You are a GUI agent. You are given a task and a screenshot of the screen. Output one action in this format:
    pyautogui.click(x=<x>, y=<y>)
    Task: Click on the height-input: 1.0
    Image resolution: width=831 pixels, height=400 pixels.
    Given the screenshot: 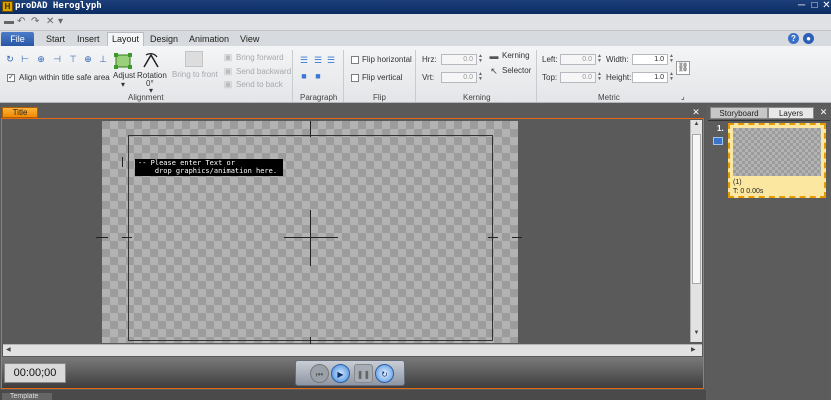 What is the action you would take?
    pyautogui.click(x=650, y=77)
    